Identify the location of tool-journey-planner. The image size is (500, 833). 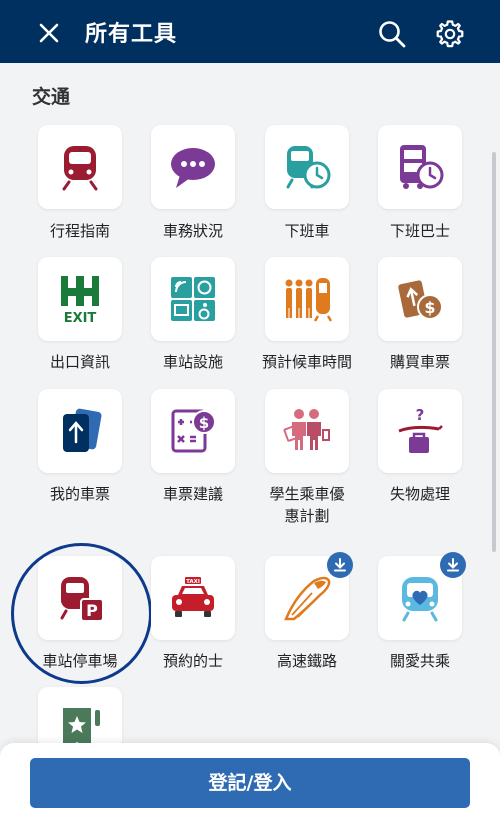
(80, 167).